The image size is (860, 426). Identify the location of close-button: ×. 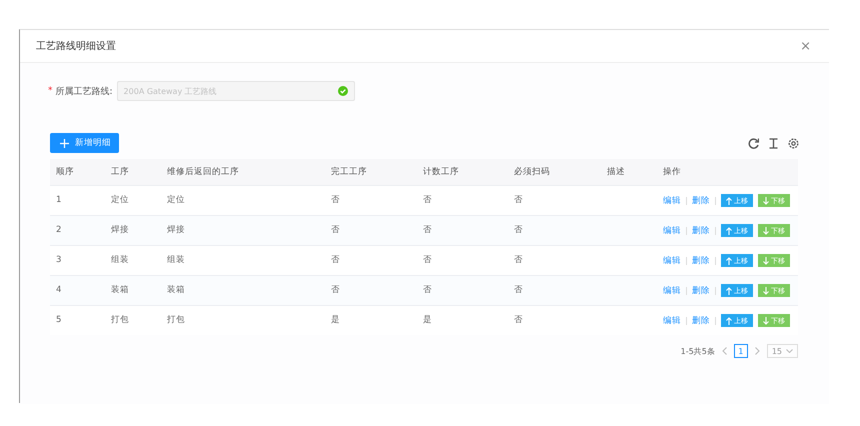
(805, 46).